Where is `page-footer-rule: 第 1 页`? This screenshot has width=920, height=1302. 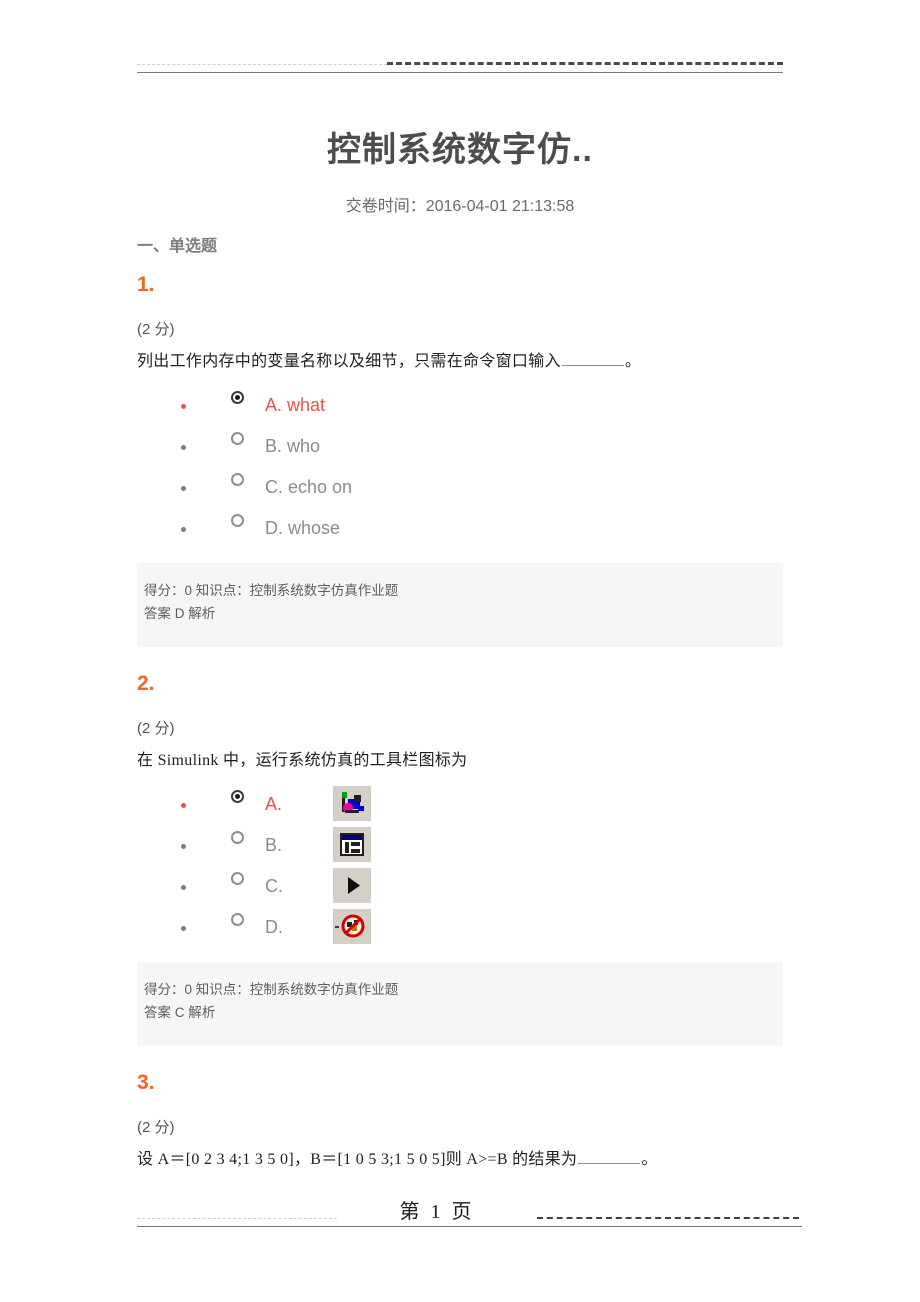
page-footer-rule: 第 1 页 is located at coordinates (469, 1213).